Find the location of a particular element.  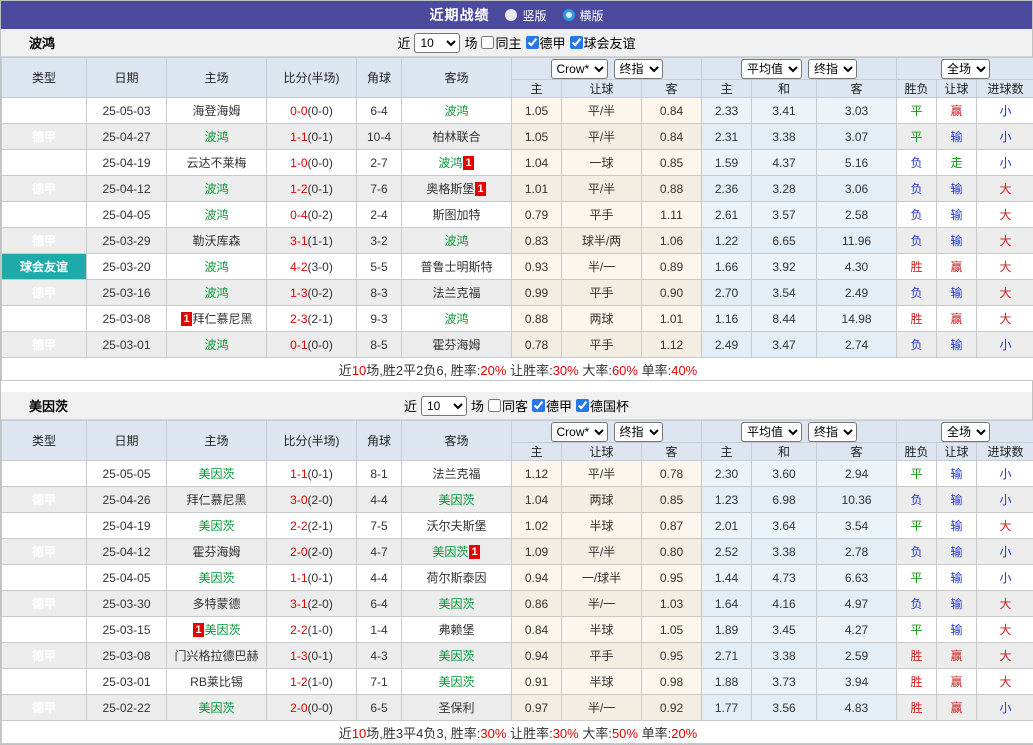

cup-checkbox is located at coordinates (582, 405).